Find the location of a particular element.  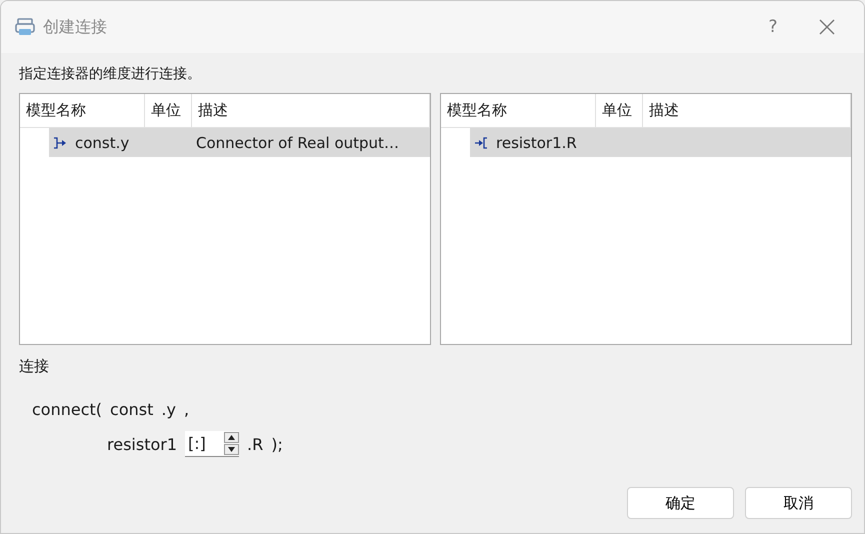

up-triangle-icon is located at coordinates (232, 437).